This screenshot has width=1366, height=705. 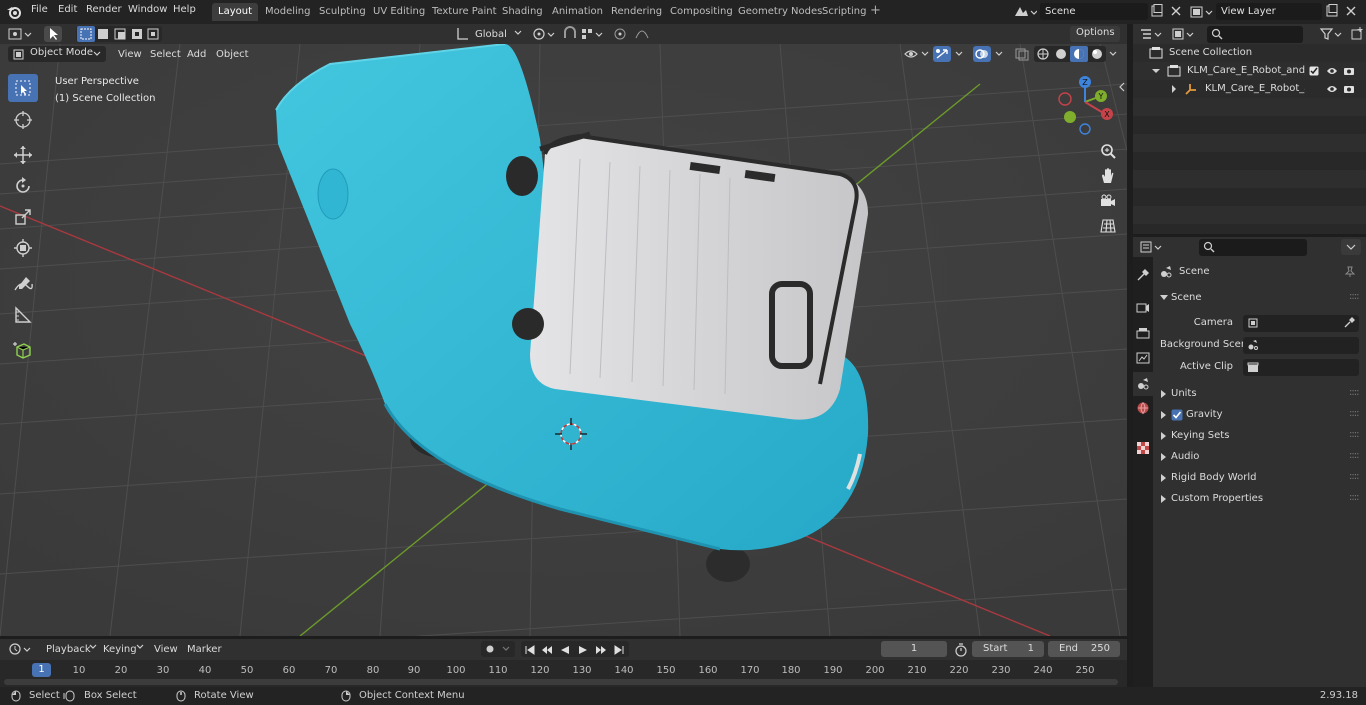 What do you see at coordinates (701, 12) in the screenshot?
I see `tab-compositing: Compositing` at bounding box center [701, 12].